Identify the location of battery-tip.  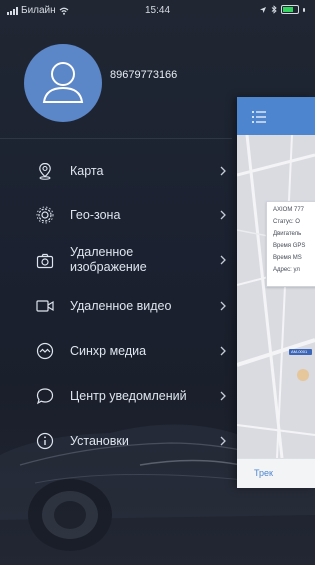
(304, 9).